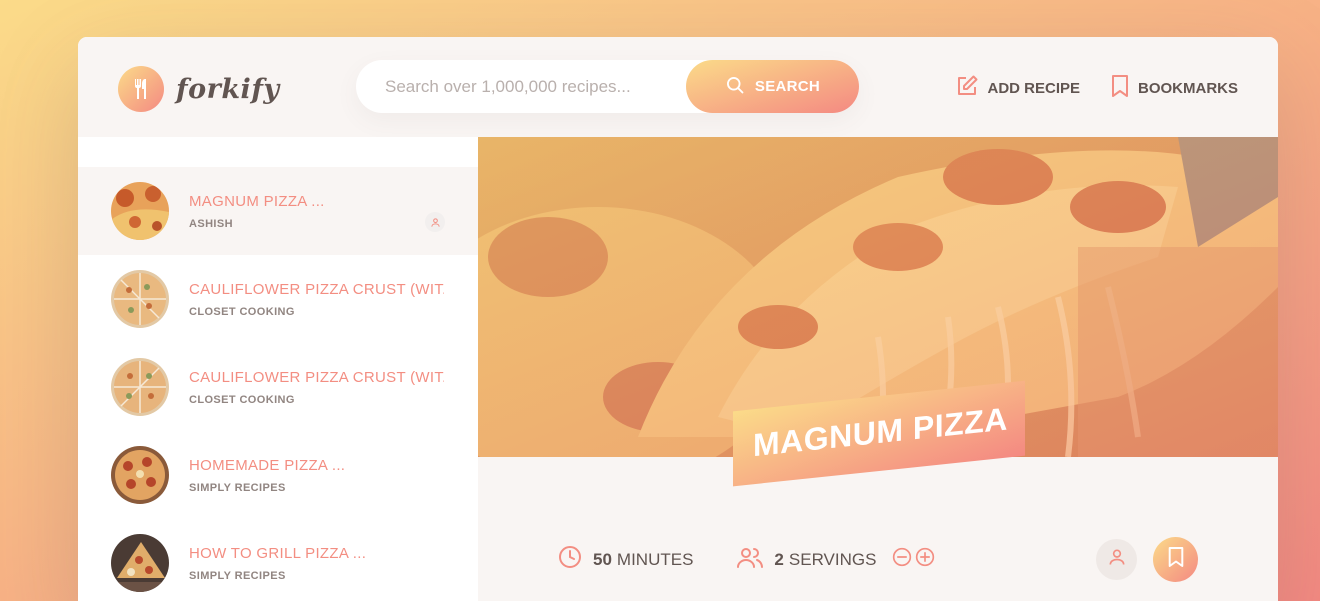 Image resolution: width=1320 pixels, height=601 pixels. I want to click on search-form: SEARCH, so click(607, 86).